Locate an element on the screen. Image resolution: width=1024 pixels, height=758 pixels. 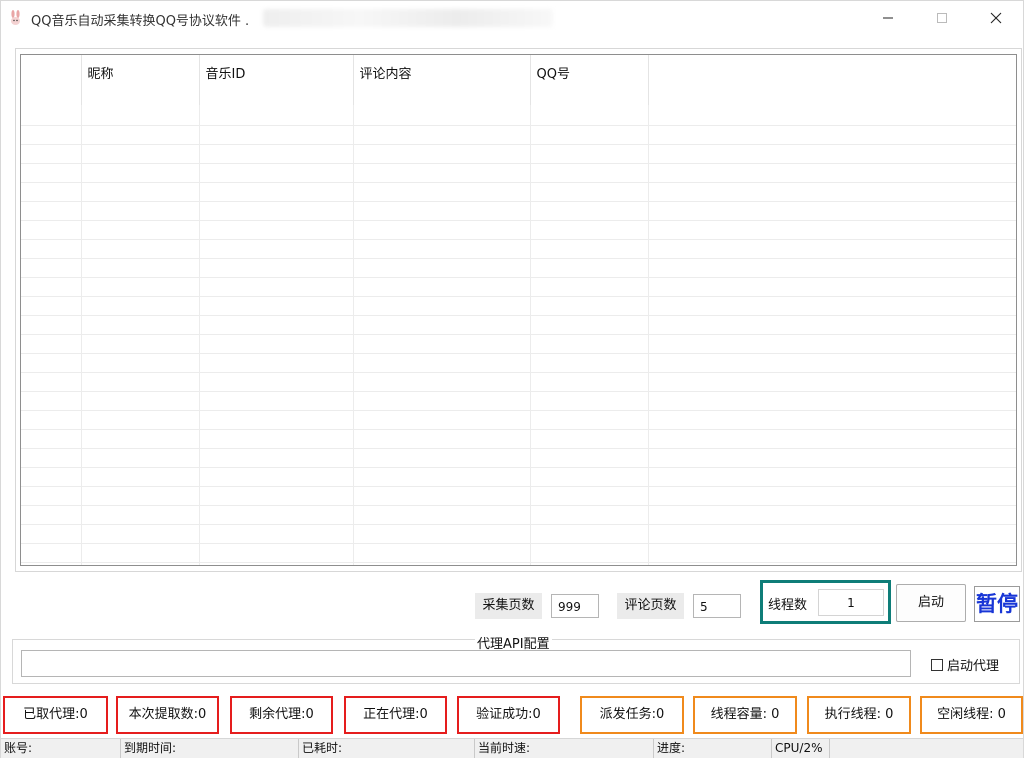
enable-proxy-checkbox is located at coordinates (937, 664).